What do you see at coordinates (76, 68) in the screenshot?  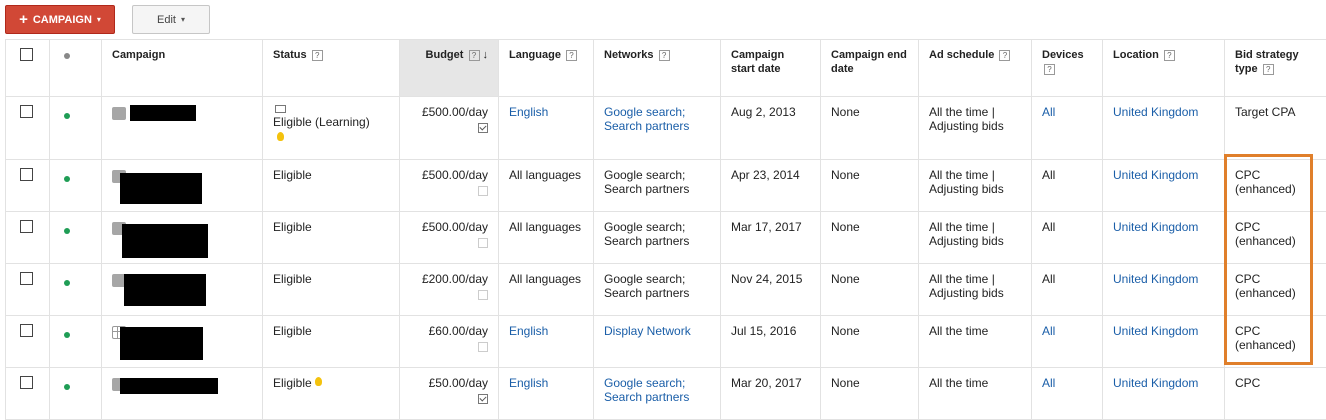 I see `status-dot-header` at bounding box center [76, 68].